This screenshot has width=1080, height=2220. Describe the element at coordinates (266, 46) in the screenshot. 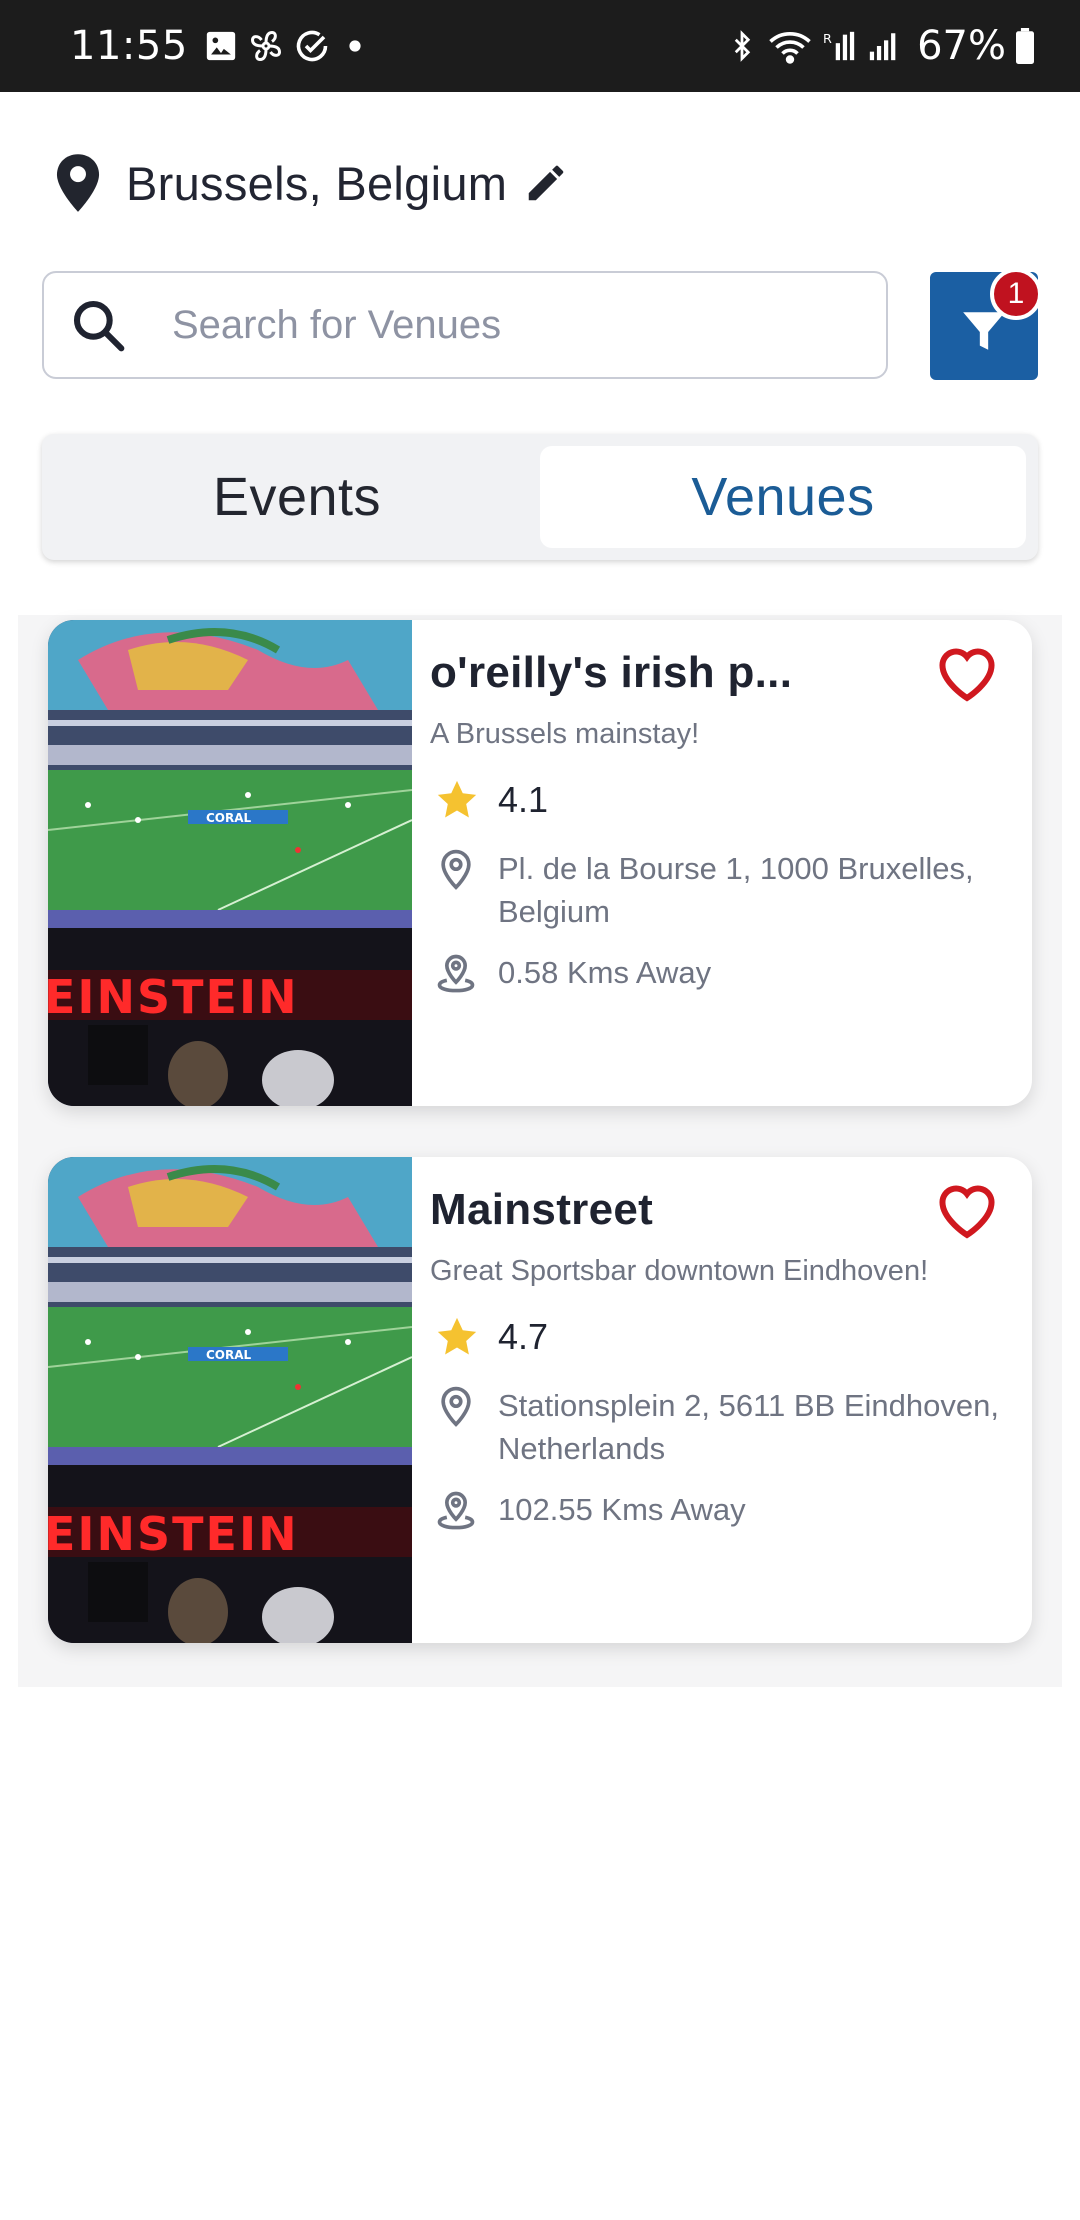

I see `fan-icon` at that location.